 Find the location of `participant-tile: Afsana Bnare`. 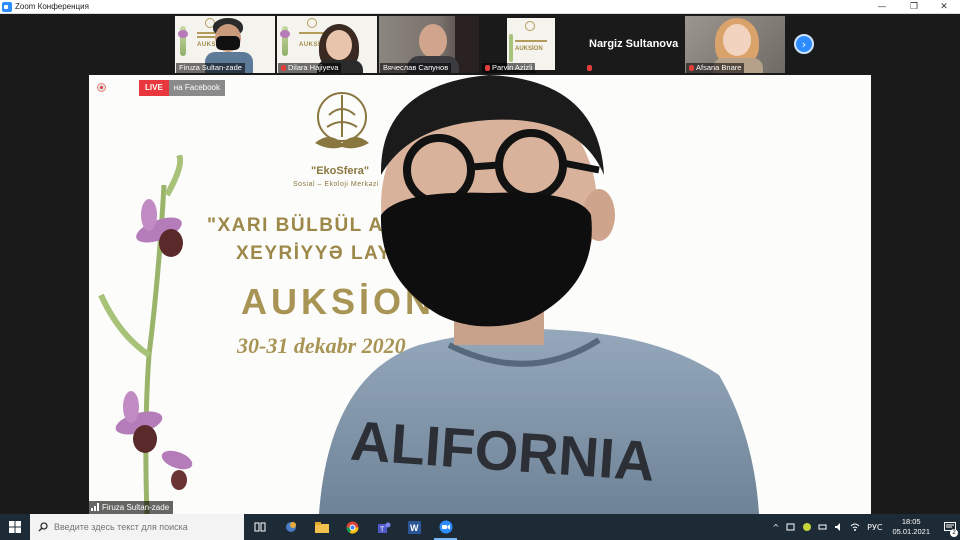

participant-tile: Afsana Bnare is located at coordinates (735, 44).